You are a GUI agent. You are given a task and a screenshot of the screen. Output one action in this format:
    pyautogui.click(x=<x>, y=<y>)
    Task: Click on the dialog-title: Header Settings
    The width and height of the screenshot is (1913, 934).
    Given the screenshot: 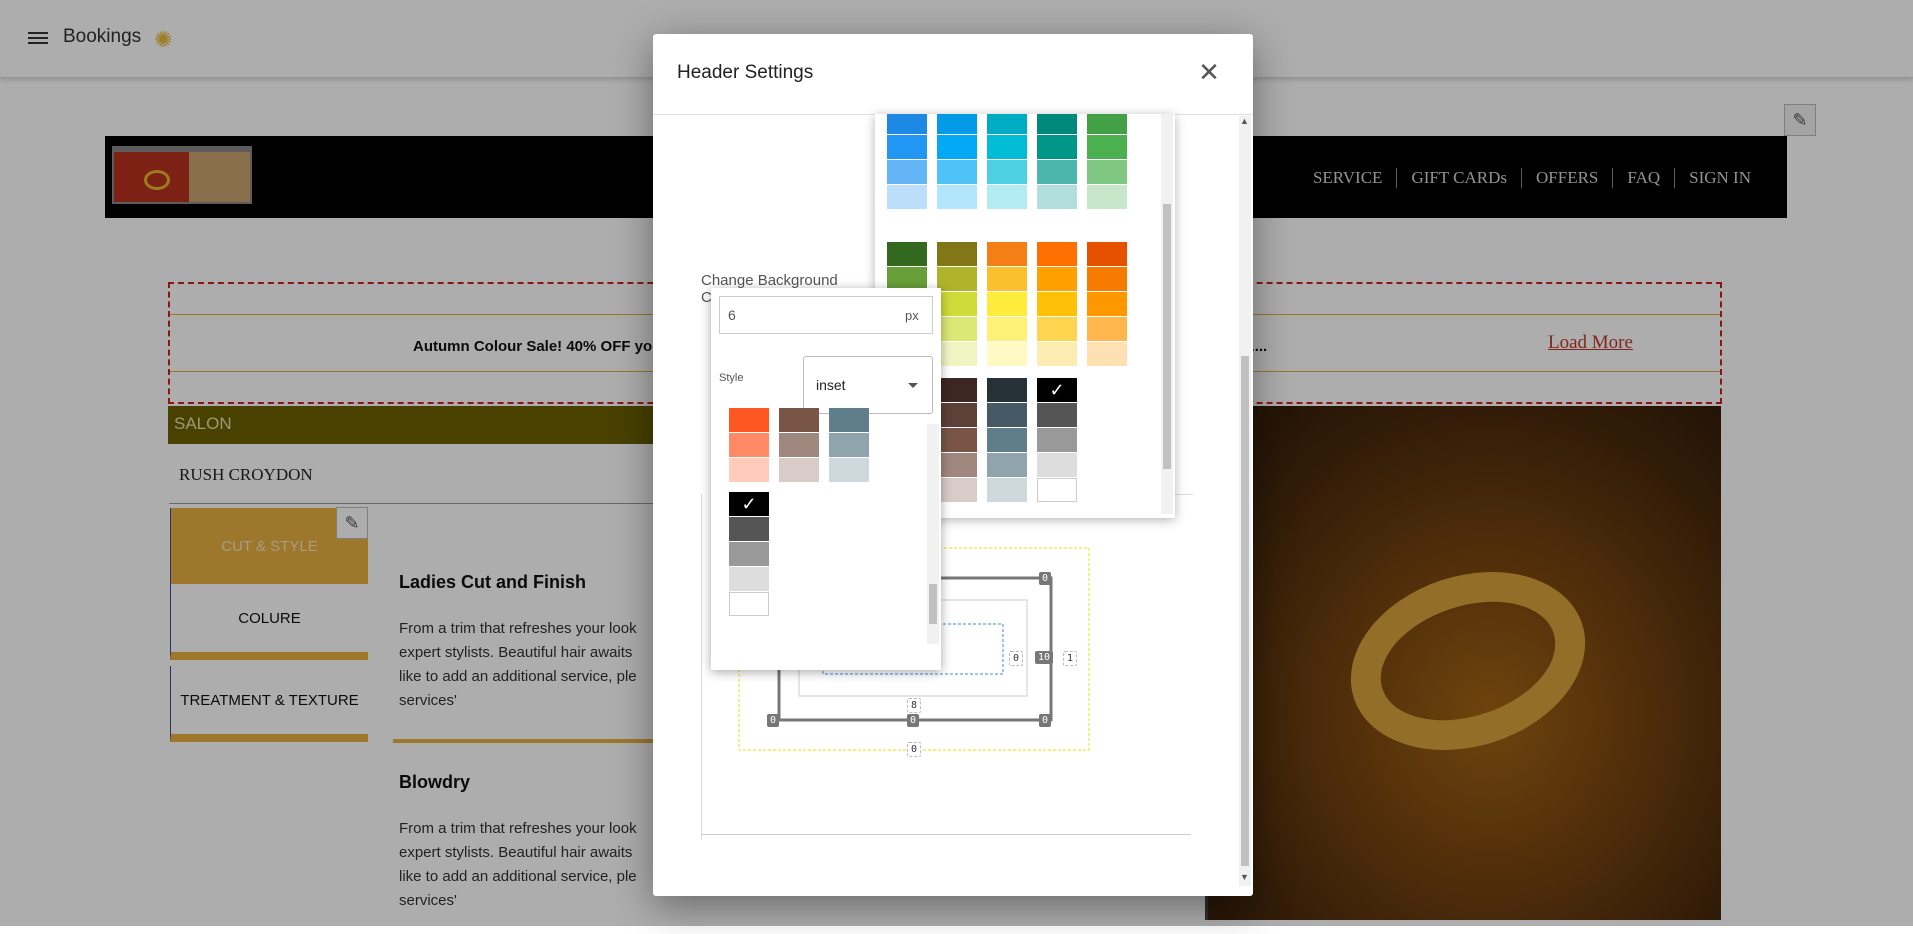 What is the action you would take?
    pyautogui.click(x=745, y=72)
    